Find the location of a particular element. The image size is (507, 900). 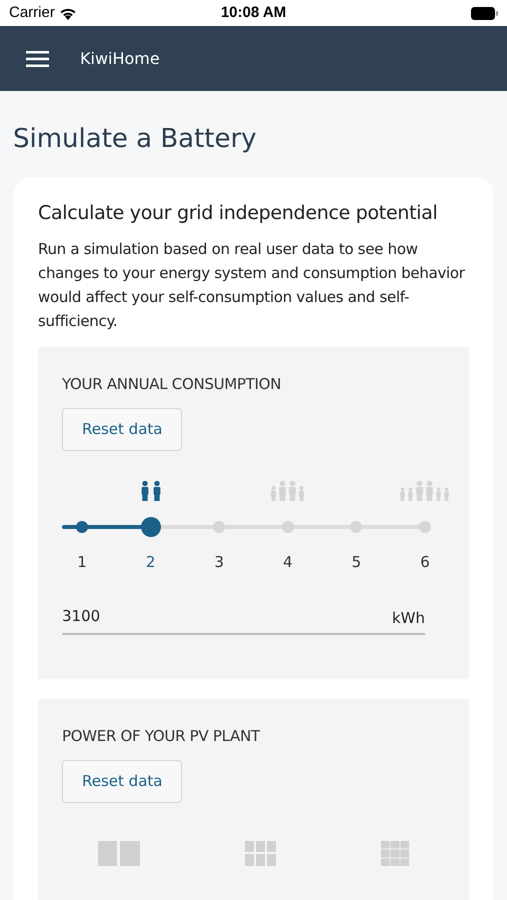

card-description: Run a simulation based on real user data to see how changes to your energy system and consumption behavior would affect your self-consumption values and self-sufficiency. is located at coordinates (252, 285).